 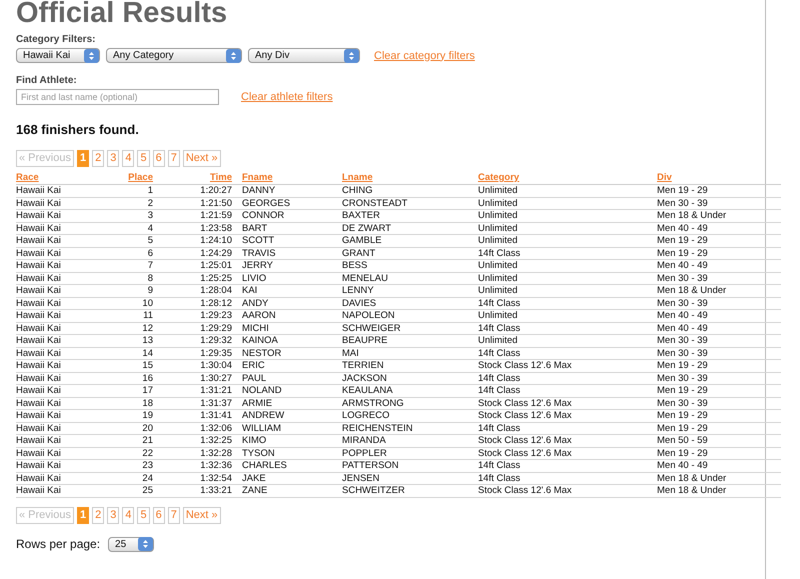 What do you see at coordinates (525, 490) in the screenshot?
I see `table-cell: Stock Class 12'.6 Max` at bounding box center [525, 490].